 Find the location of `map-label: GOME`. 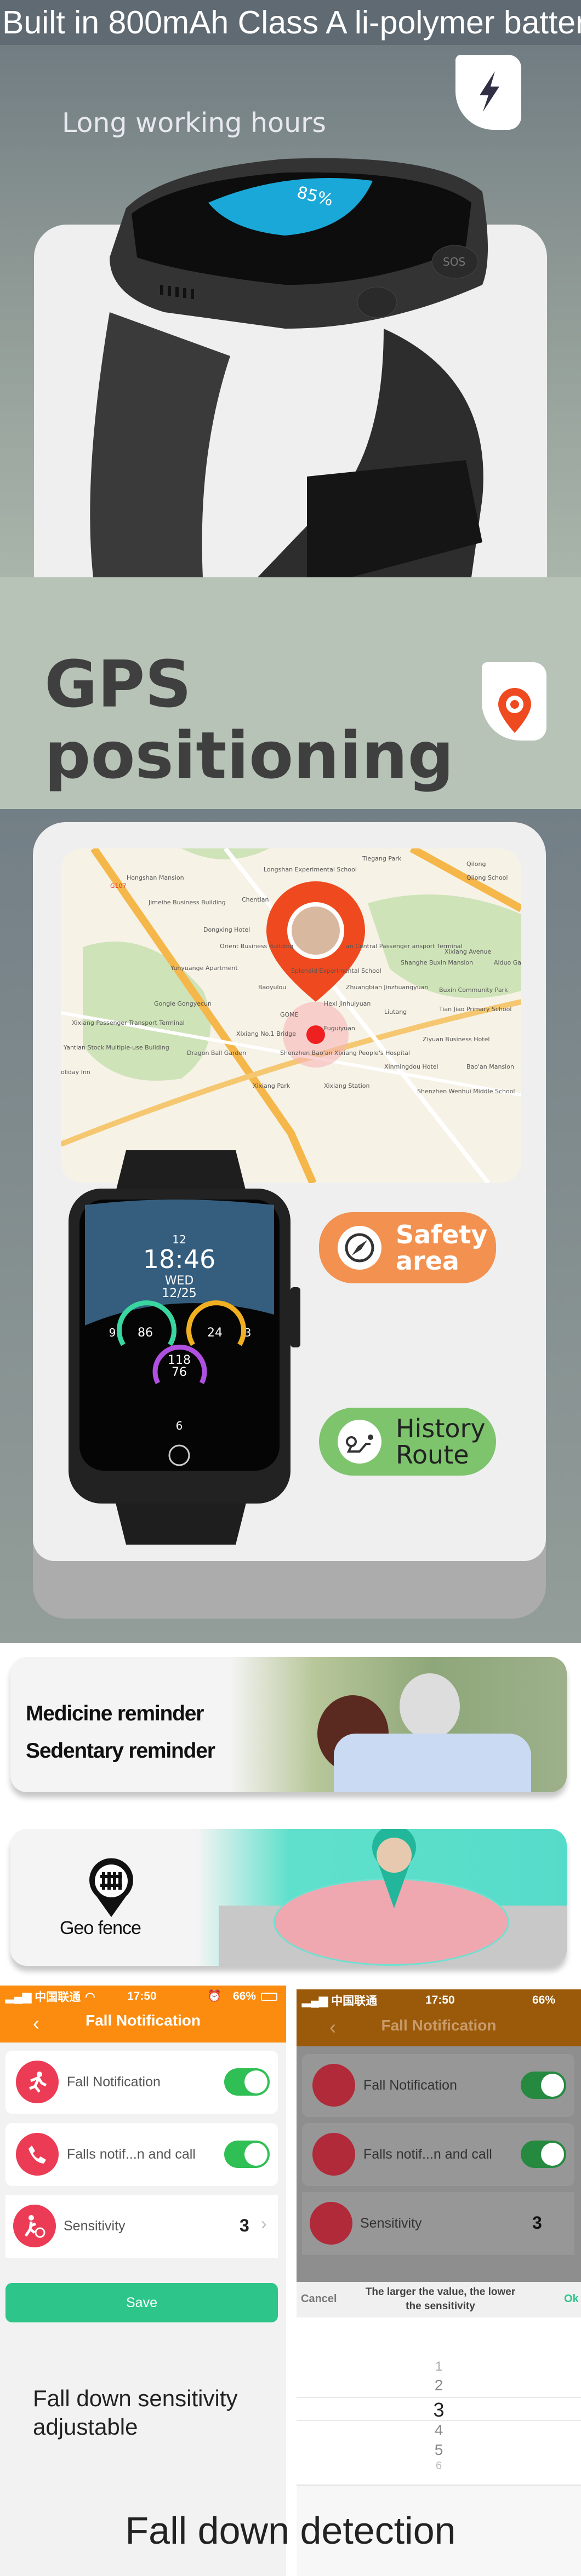

map-label: GOME is located at coordinates (290, 1015).